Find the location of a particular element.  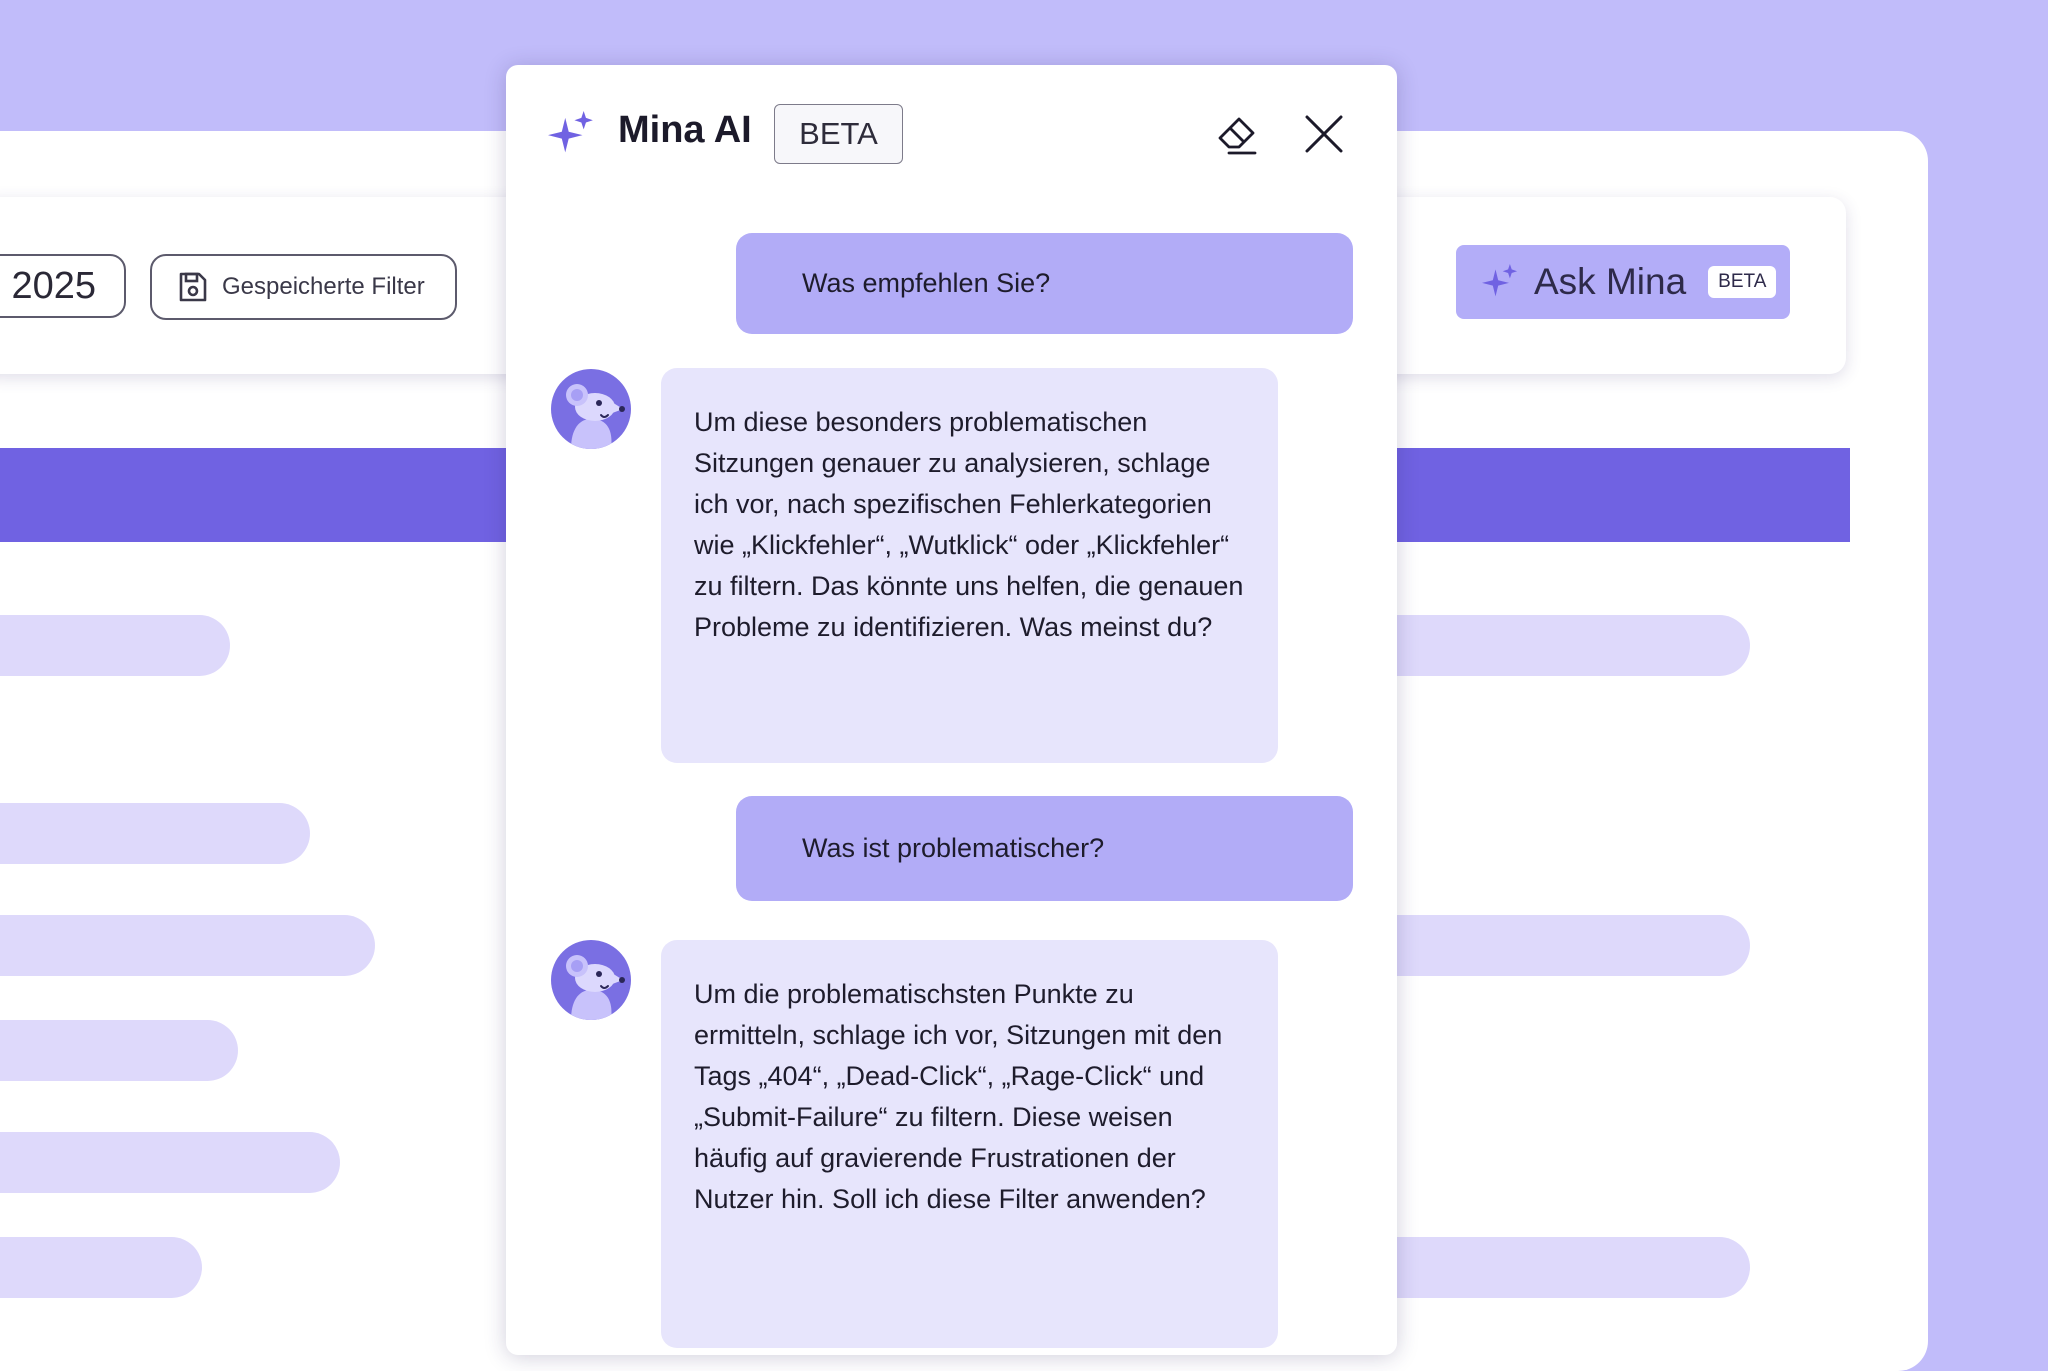

save-icon is located at coordinates (193, 287).